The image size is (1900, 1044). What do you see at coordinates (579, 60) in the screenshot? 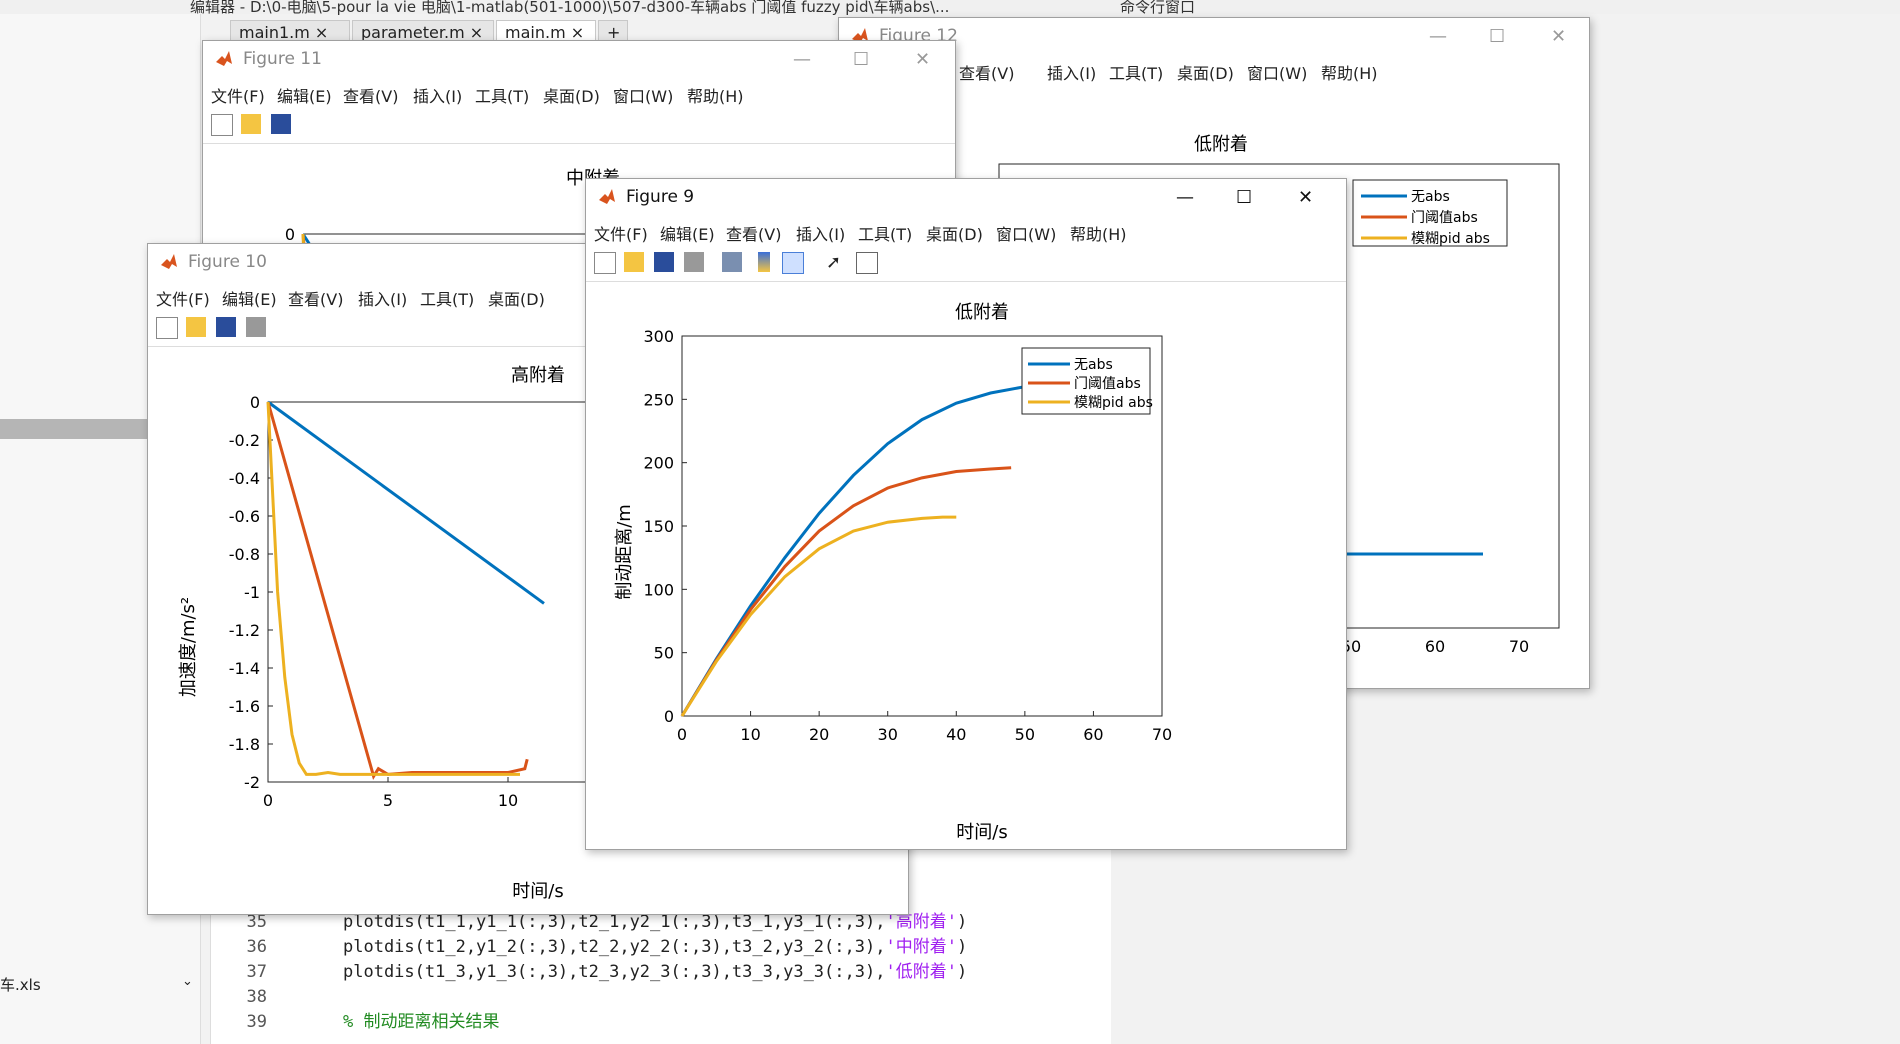
I see `titlebar: Figure 11 — ☐ ✕` at bounding box center [579, 60].